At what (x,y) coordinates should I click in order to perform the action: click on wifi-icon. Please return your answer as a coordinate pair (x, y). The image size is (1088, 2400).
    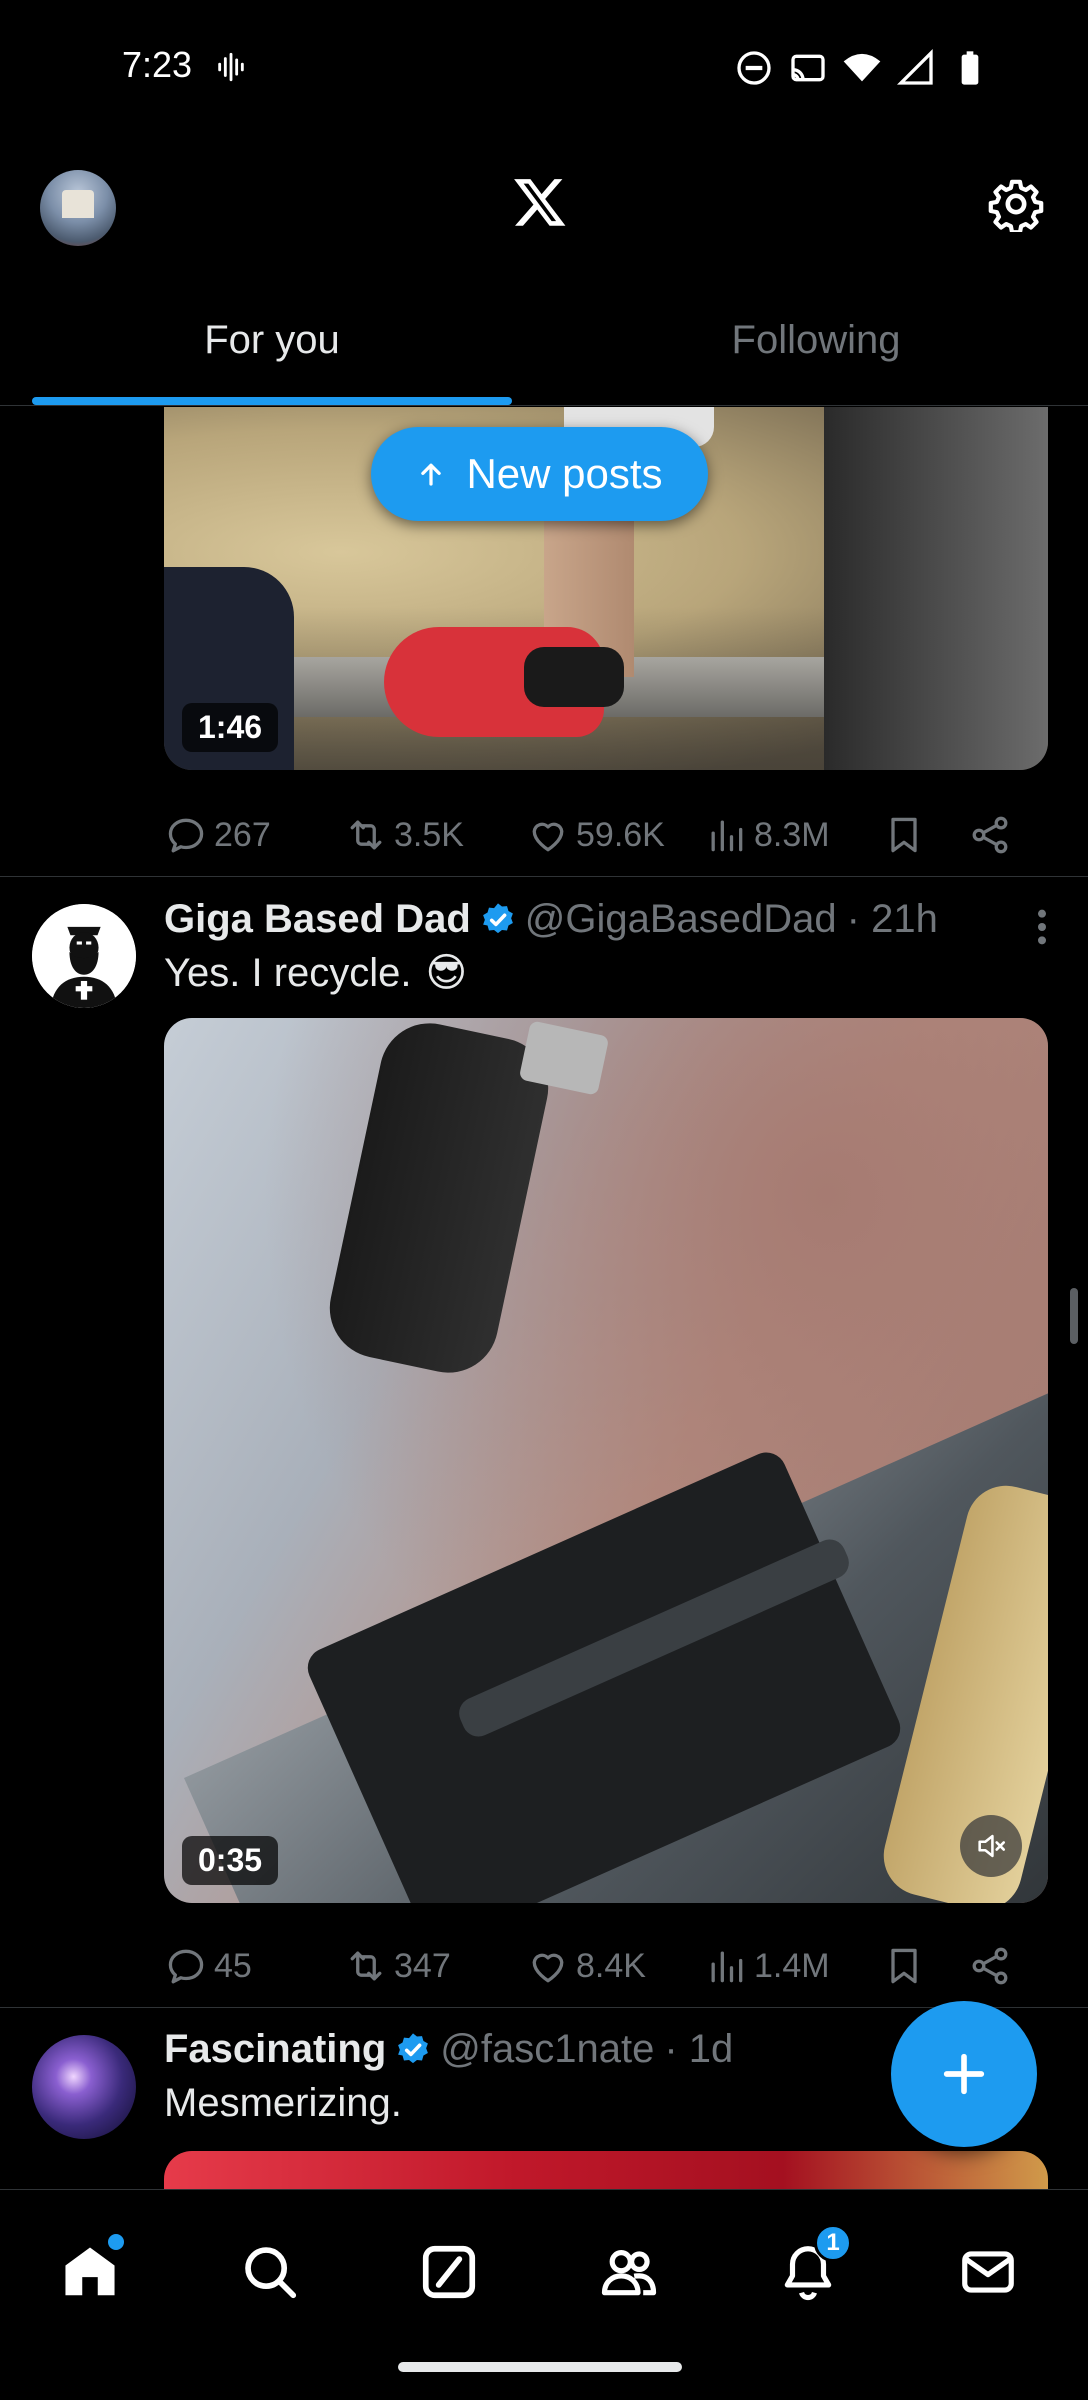
    Looking at the image, I should click on (862, 67).